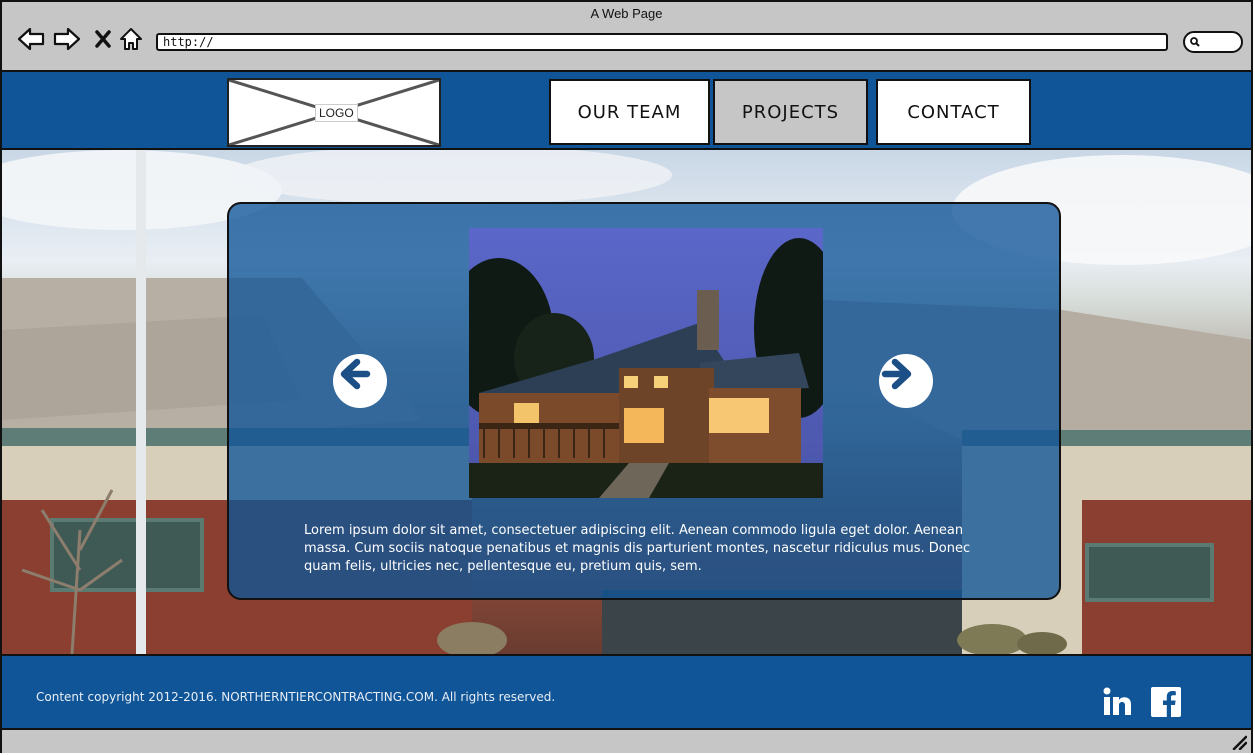  I want to click on nav-projects: PROJECTS, so click(790, 112).